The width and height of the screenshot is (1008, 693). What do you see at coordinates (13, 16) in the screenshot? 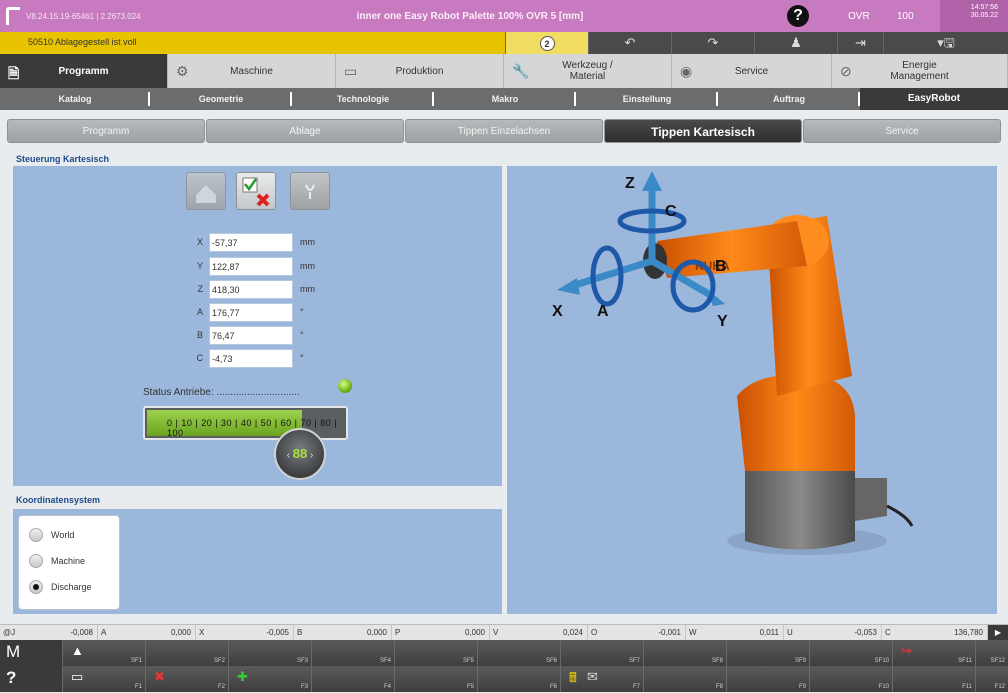
I see `app-logo-icon` at bounding box center [13, 16].